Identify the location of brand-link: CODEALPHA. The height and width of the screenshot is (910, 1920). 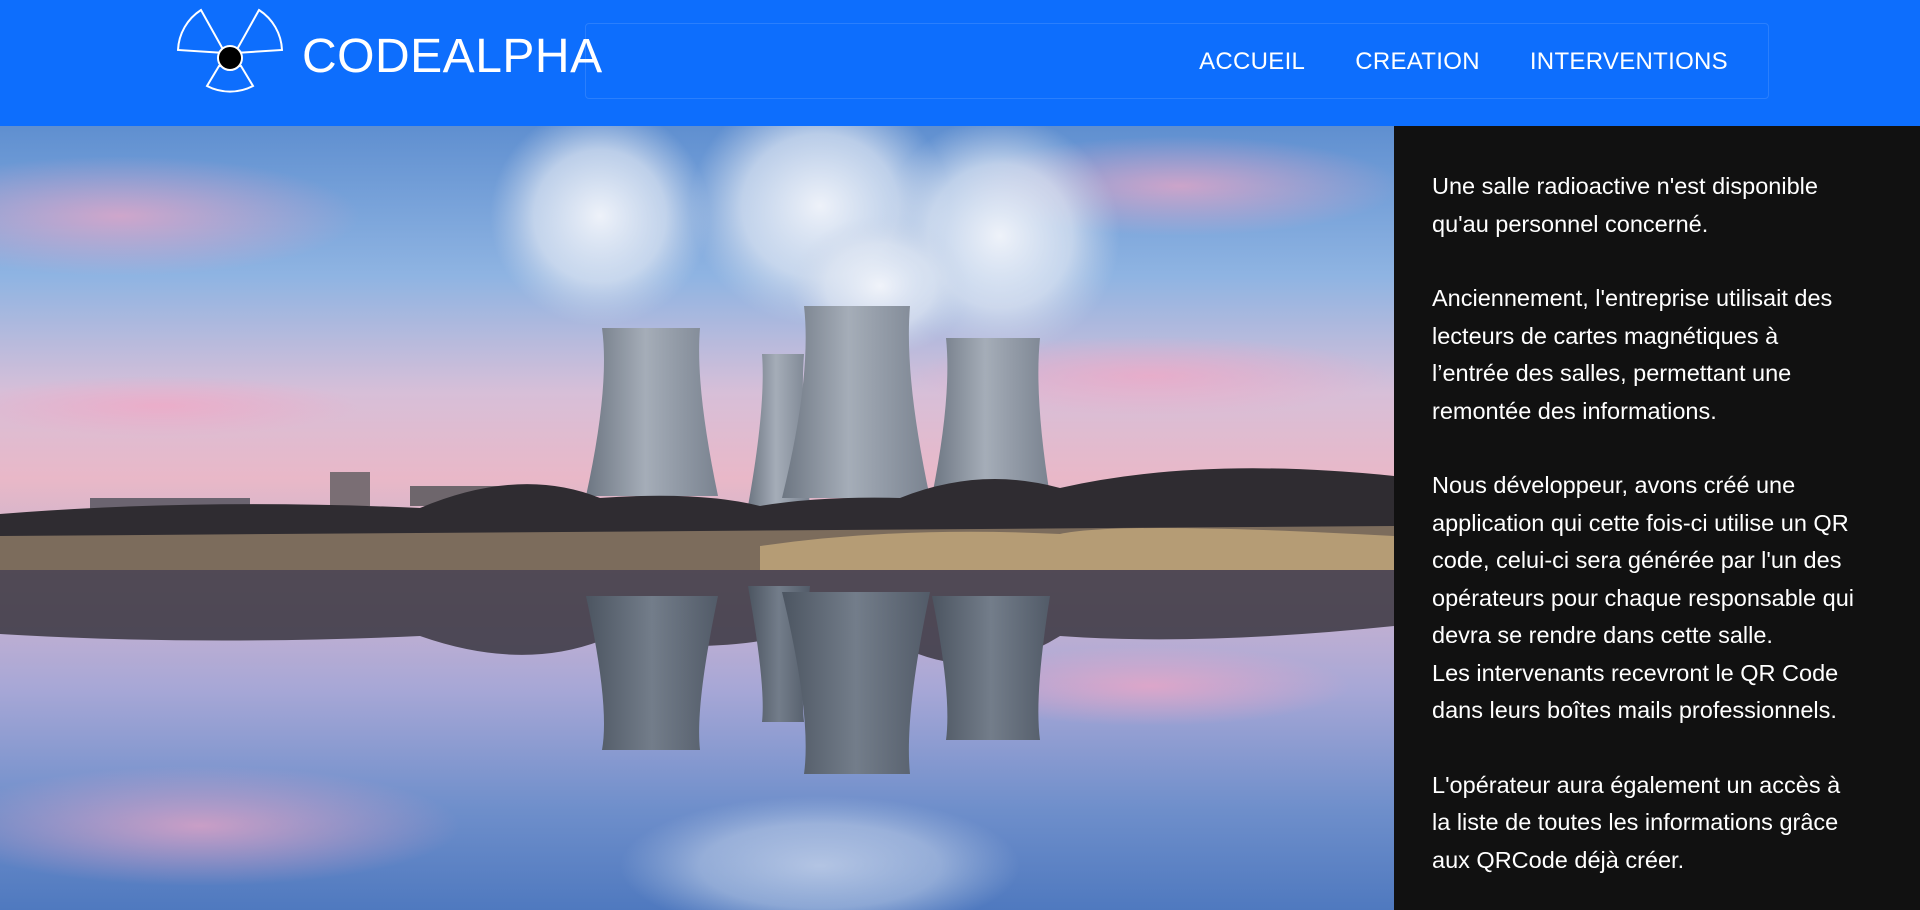
(388, 56).